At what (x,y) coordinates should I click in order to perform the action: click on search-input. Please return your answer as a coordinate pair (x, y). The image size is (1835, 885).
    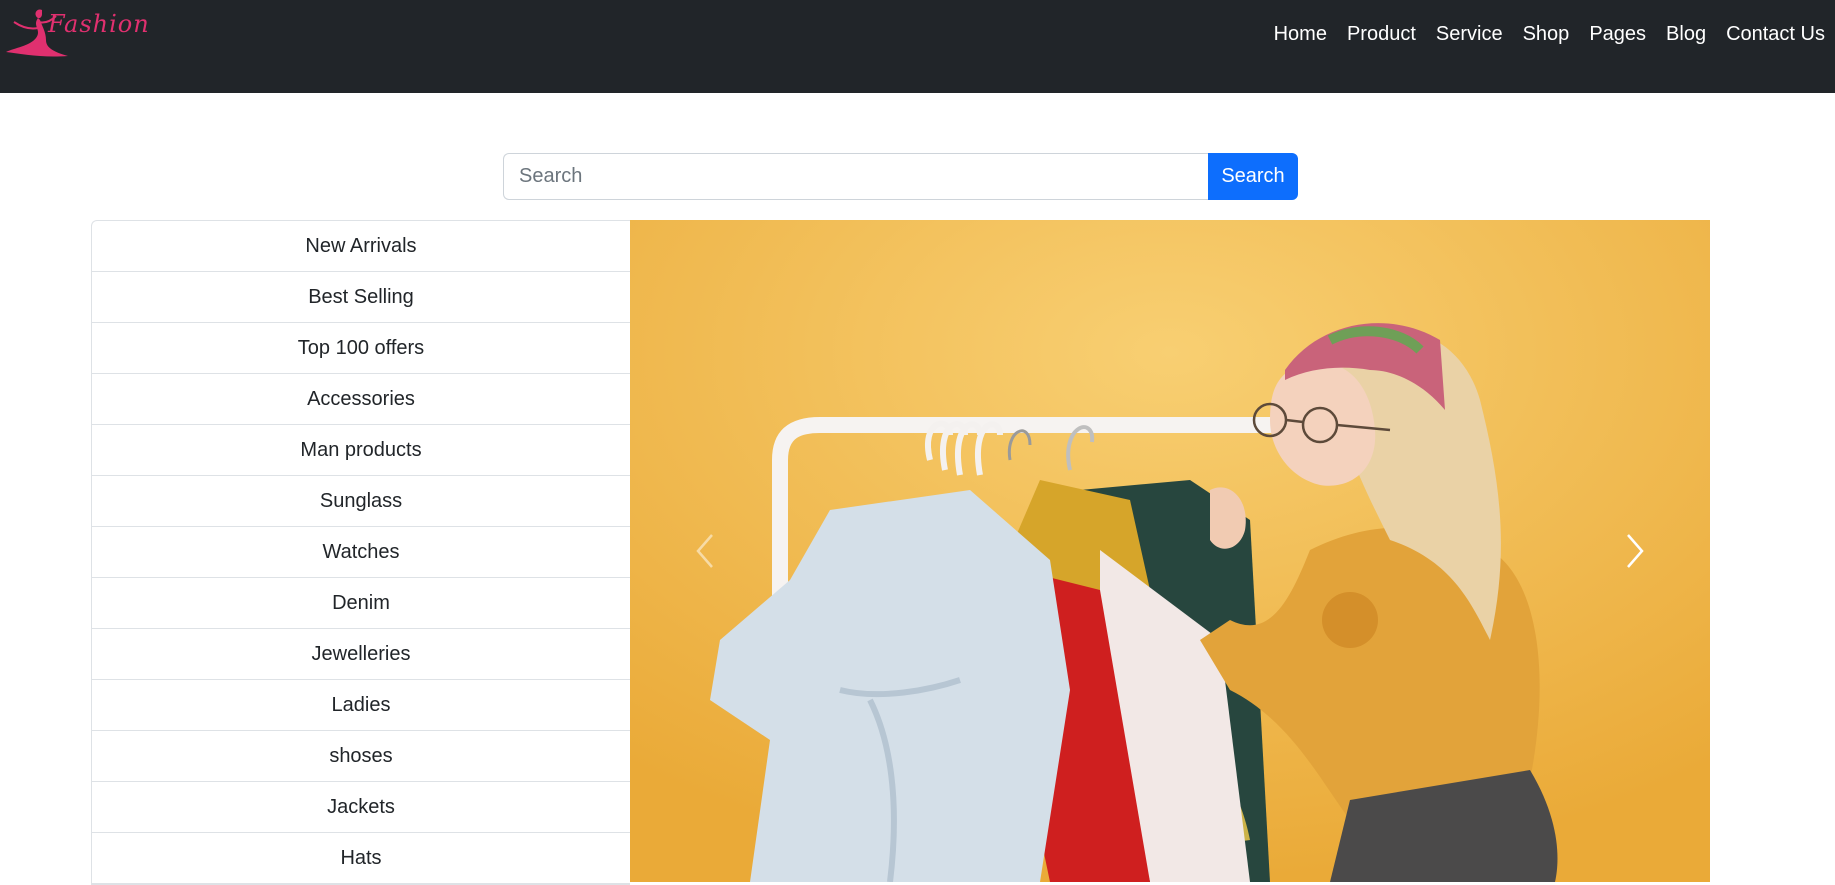
    Looking at the image, I should click on (855, 176).